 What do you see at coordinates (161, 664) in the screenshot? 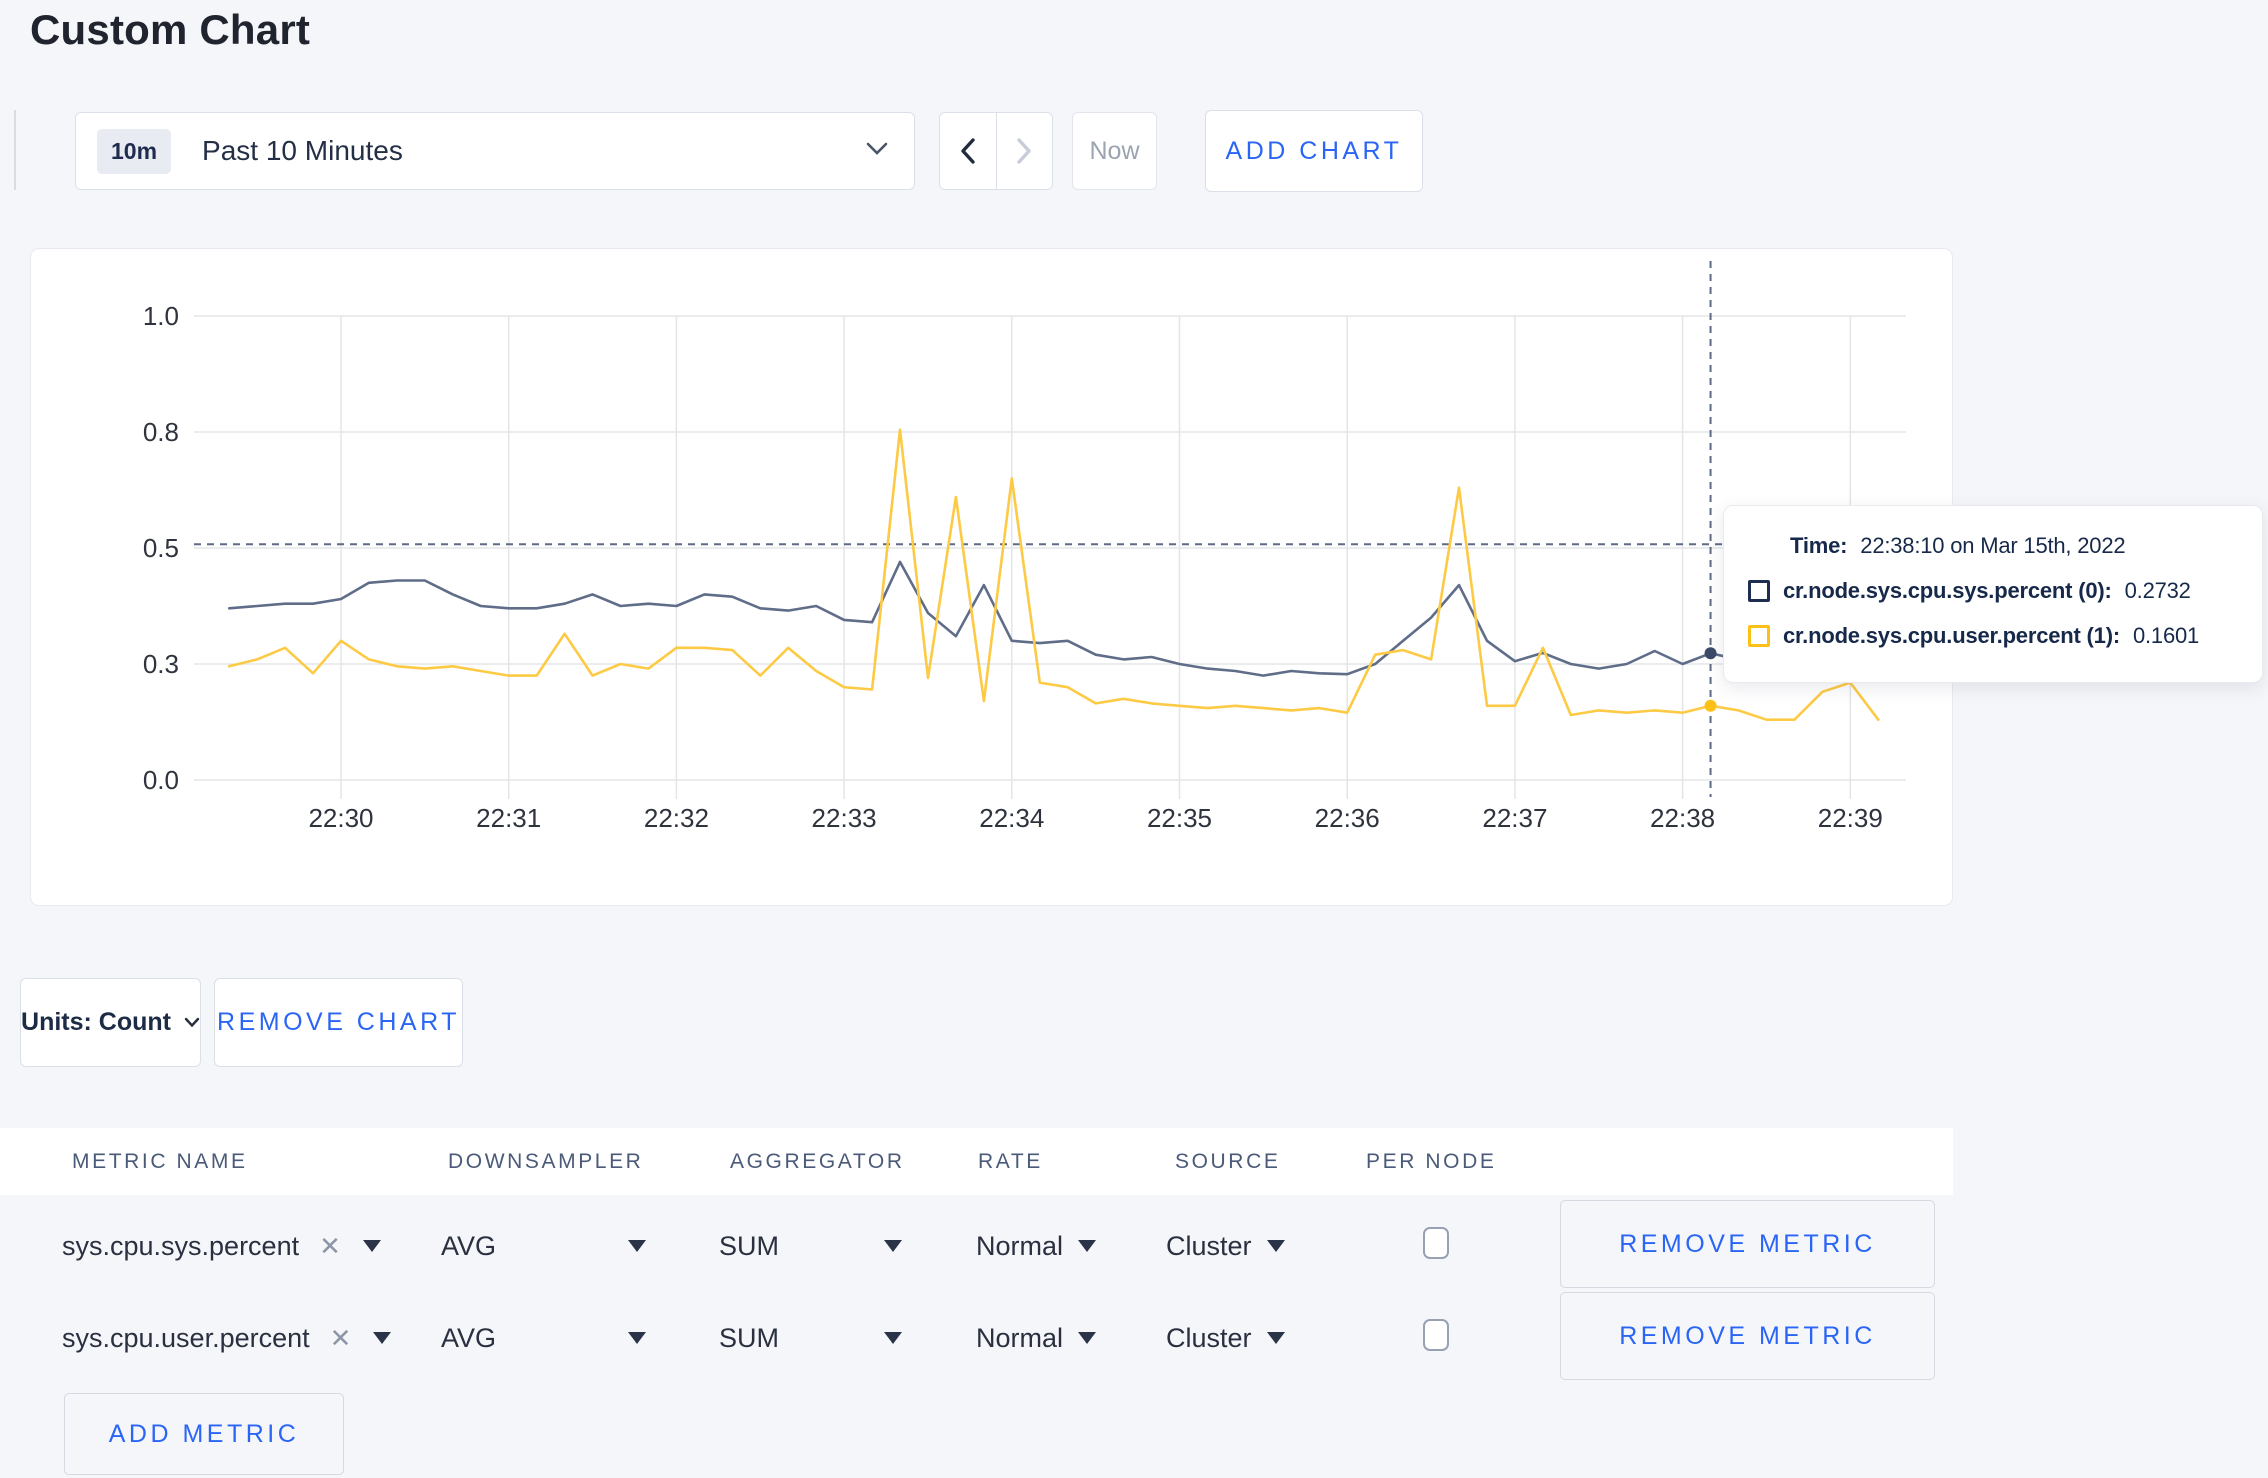
I see `svg-text: 0.3` at bounding box center [161, 664].